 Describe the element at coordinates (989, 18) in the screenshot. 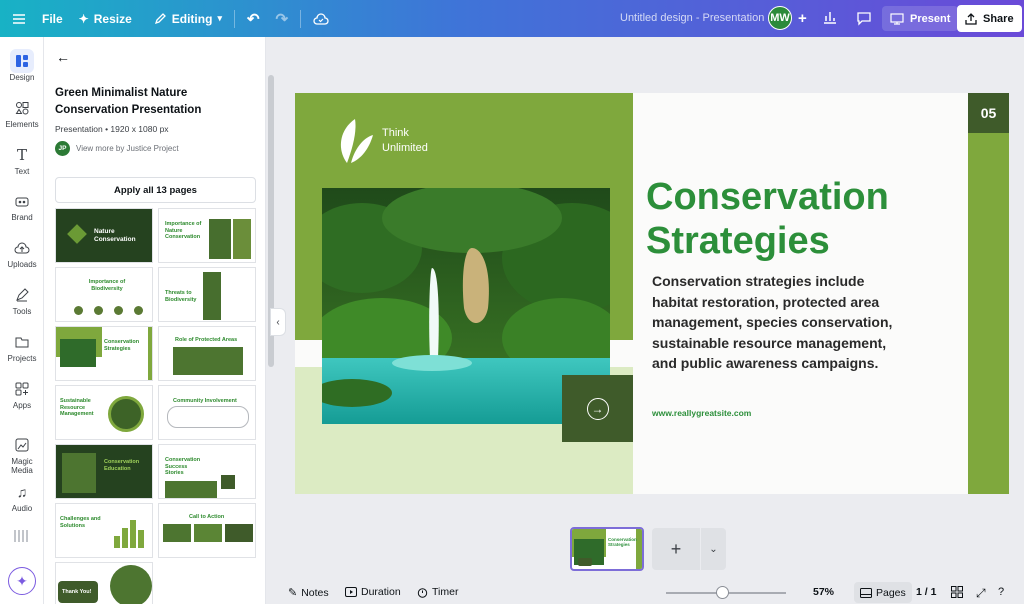

I see `share-button: Share` at that location.